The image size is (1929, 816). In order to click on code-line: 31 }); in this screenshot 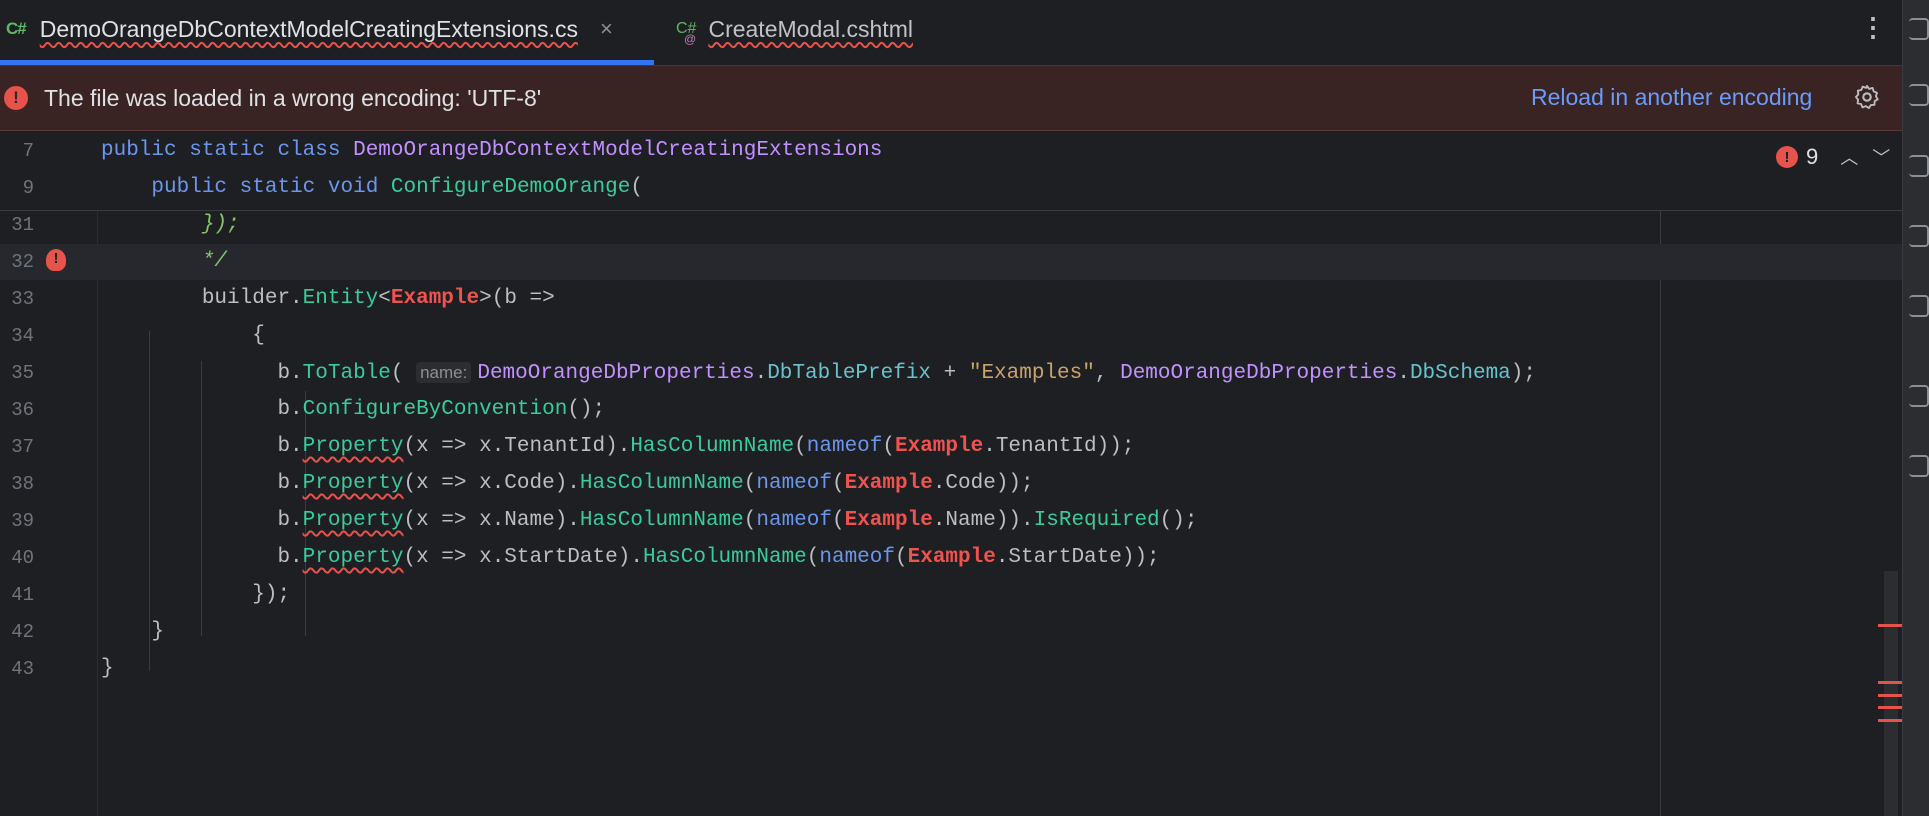, I will do `click(951, 225)`.